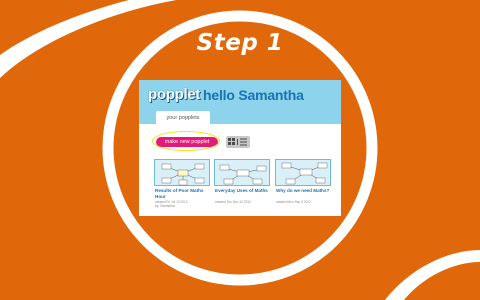 Image resolution: width=480 pixels, height=300 pixels. I want to click on view-toggle, so click(238, 142).